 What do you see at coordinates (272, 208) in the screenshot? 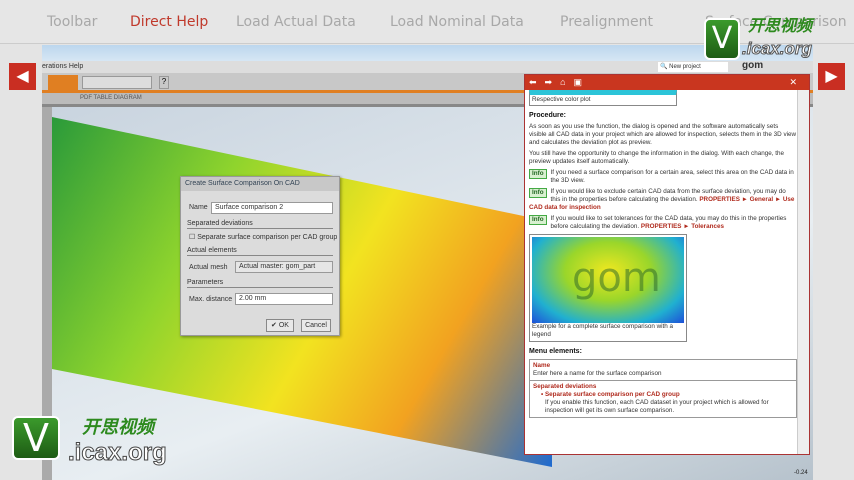
I see `name-field: Surface comparison 2` at bounding box center [272, 208].